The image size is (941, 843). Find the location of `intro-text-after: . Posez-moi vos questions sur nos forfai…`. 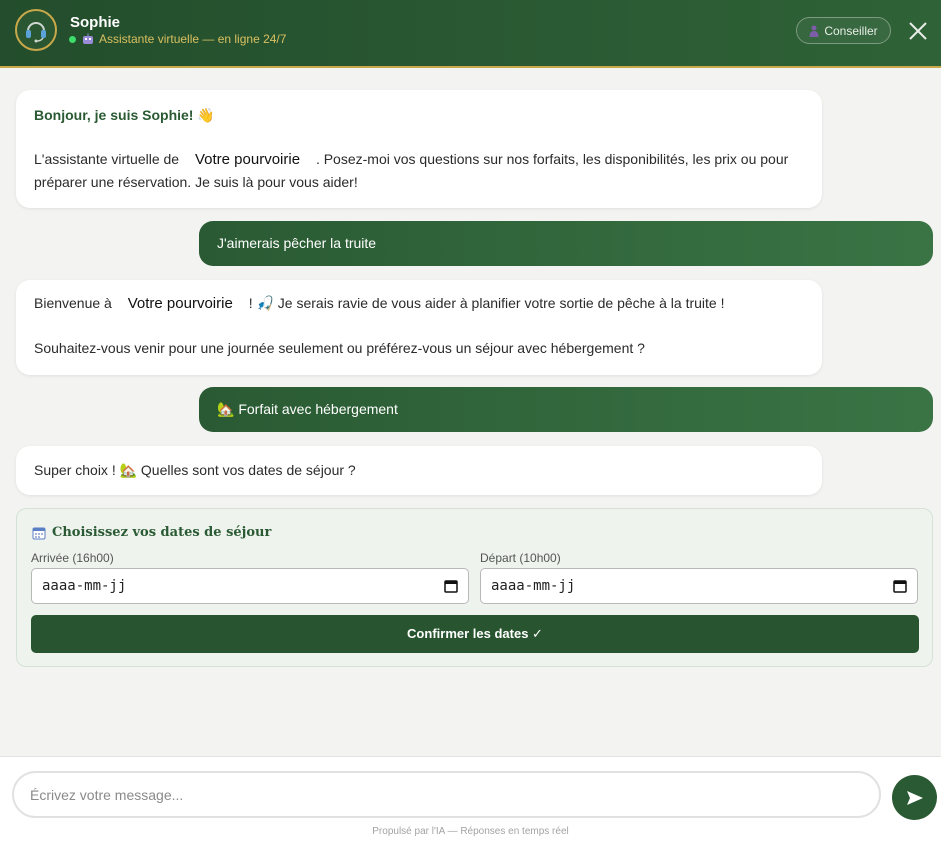

intro-text-after: . Posez-moi vos questions sur nos forfai… is located at coordinates (552, 159).